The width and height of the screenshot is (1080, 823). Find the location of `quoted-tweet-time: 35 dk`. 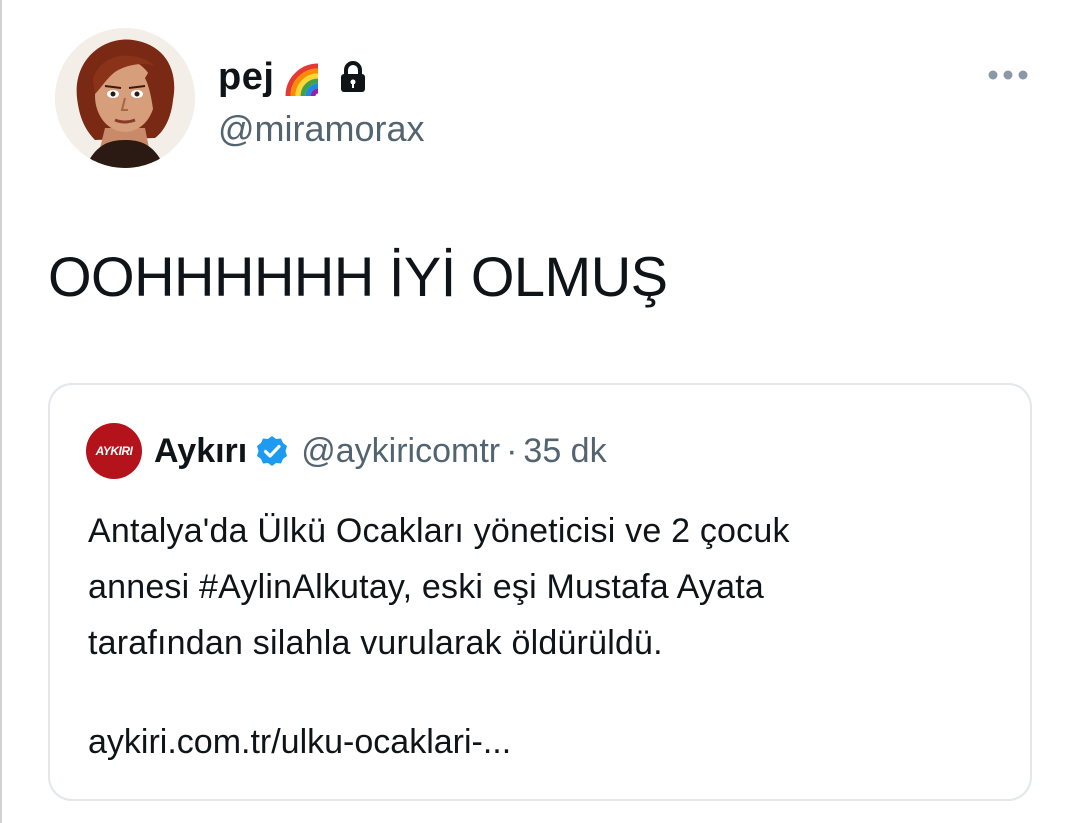

quoted-tweet-time: 35 dk is located at coordinates (564, 451).